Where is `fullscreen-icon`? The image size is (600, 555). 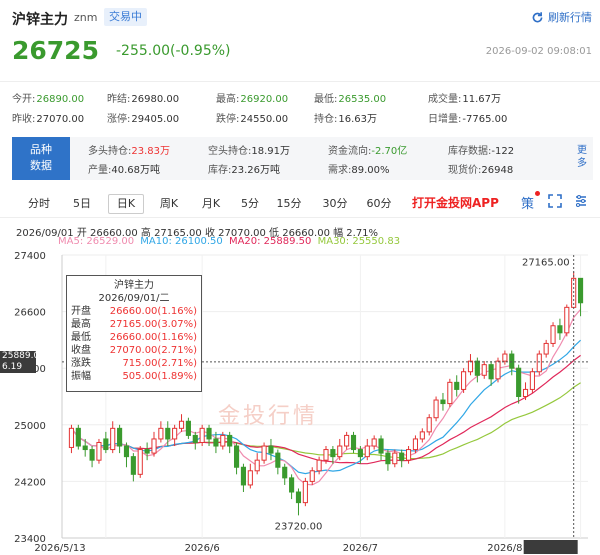 fullscreen-icon is located at coordinates (555, 203).